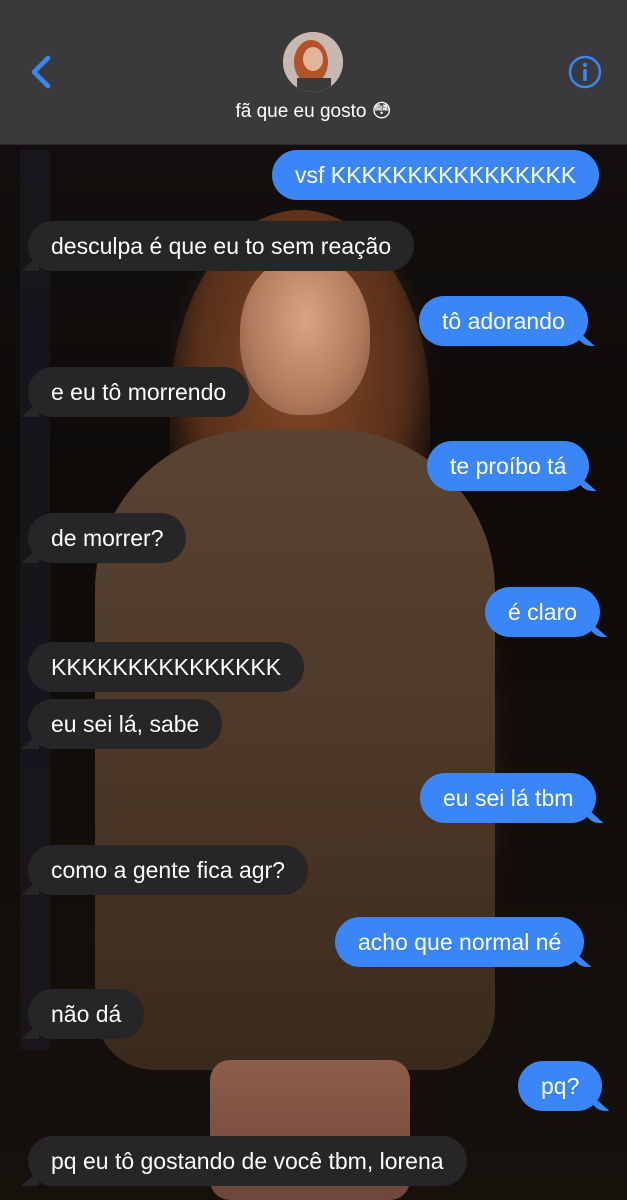  I want to click on message-bubble-received: de morrer?, so click(107, 538).